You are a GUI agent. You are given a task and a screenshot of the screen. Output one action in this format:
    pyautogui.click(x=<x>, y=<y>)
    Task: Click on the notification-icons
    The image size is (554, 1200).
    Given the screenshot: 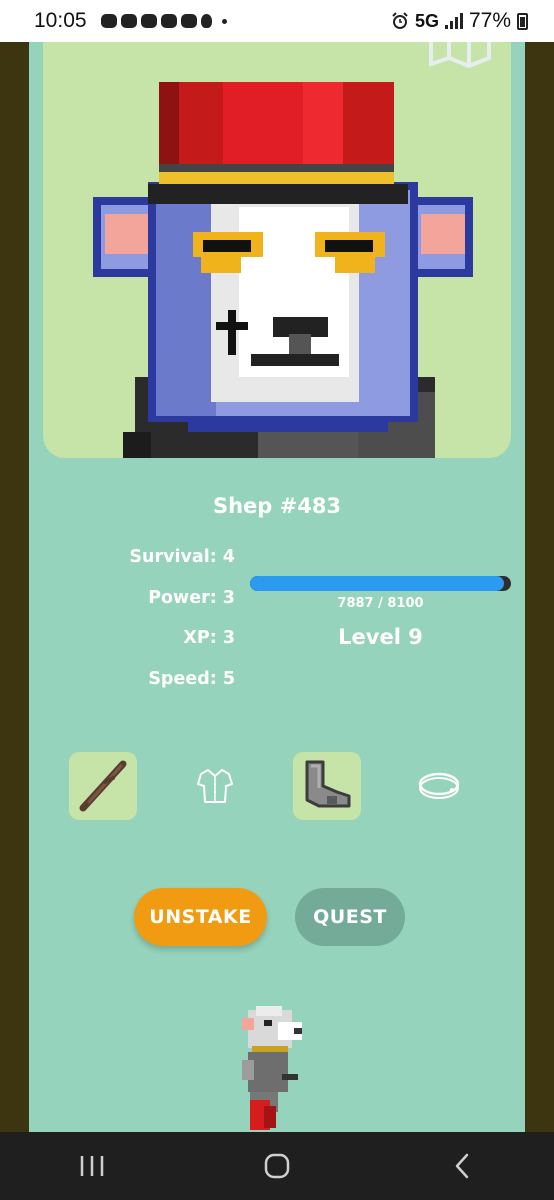 What is the action you would take?
    pyautogui.click(x=163, y=21)
    